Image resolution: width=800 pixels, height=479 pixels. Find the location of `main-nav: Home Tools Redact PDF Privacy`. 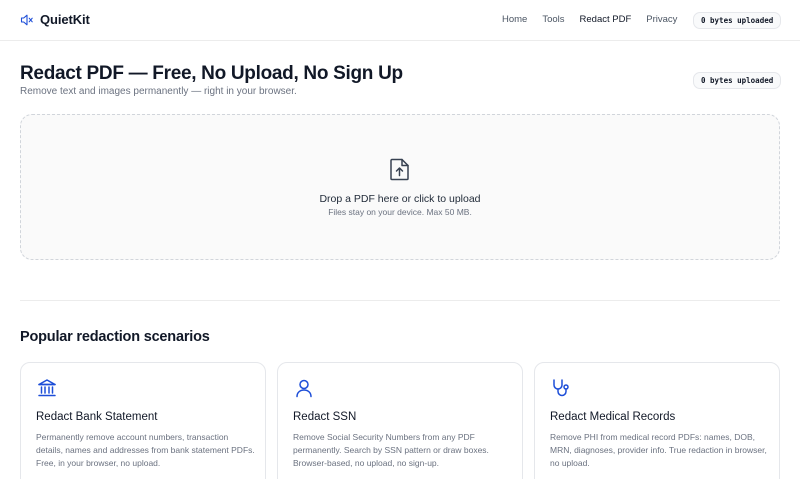

main-nav: Home Tools Redact PDF Privacy is located at coordinates (597, 20).